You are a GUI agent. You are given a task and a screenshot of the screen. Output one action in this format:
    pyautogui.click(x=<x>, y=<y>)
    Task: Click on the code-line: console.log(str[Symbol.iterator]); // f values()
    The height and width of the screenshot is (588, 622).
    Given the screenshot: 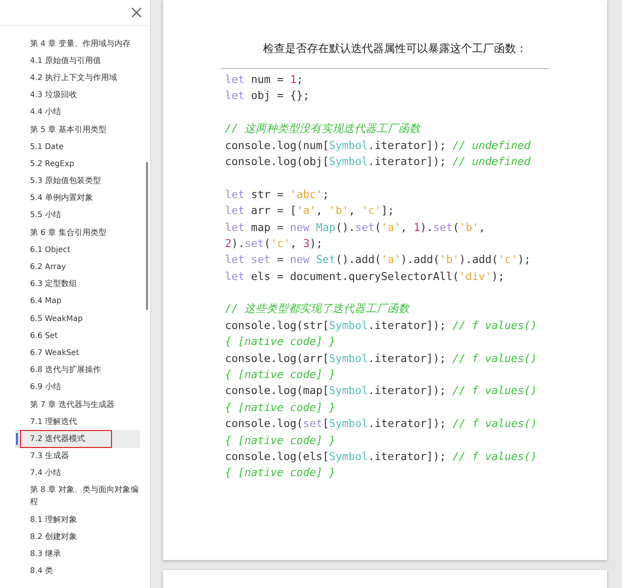 What is the action you would take?
    pyautogui.click(x=381, y=326)
    